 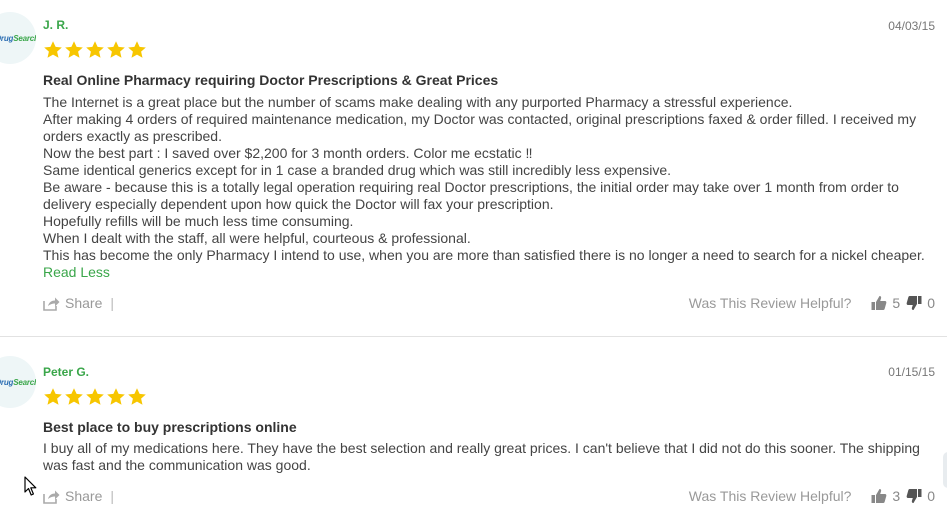 I want to click on upvote-button: 3, so click(x=885, y=496).